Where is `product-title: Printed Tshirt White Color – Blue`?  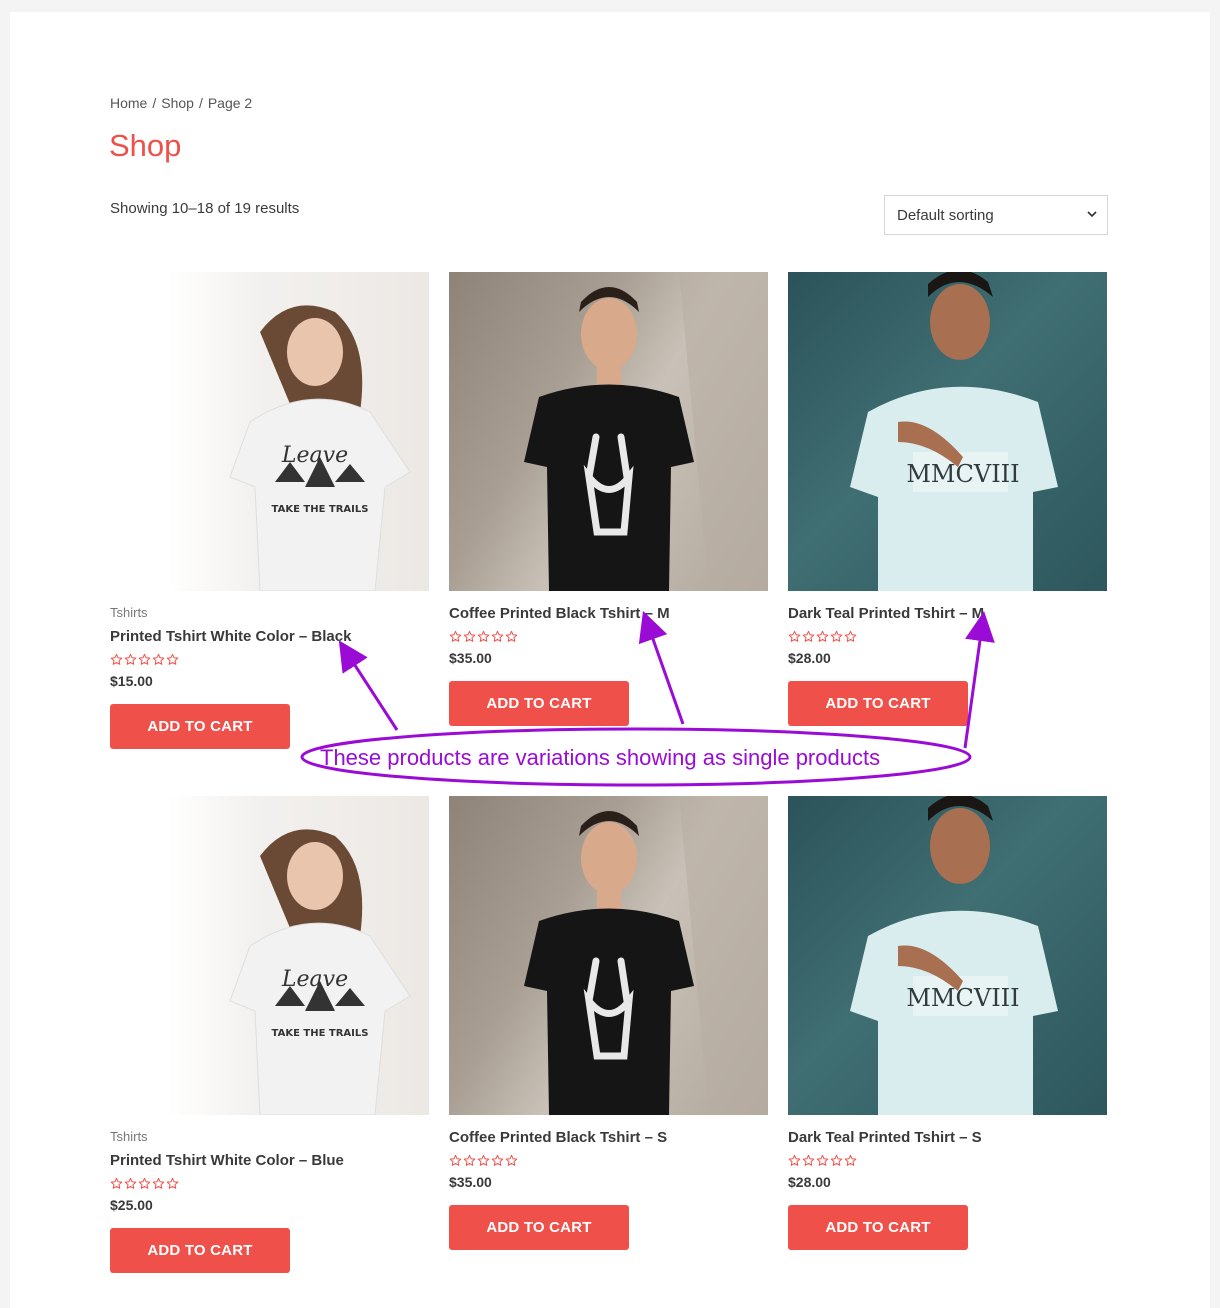 product-title: Printed Tshirt White Color – Blue is located at coordinates (269, 1160).